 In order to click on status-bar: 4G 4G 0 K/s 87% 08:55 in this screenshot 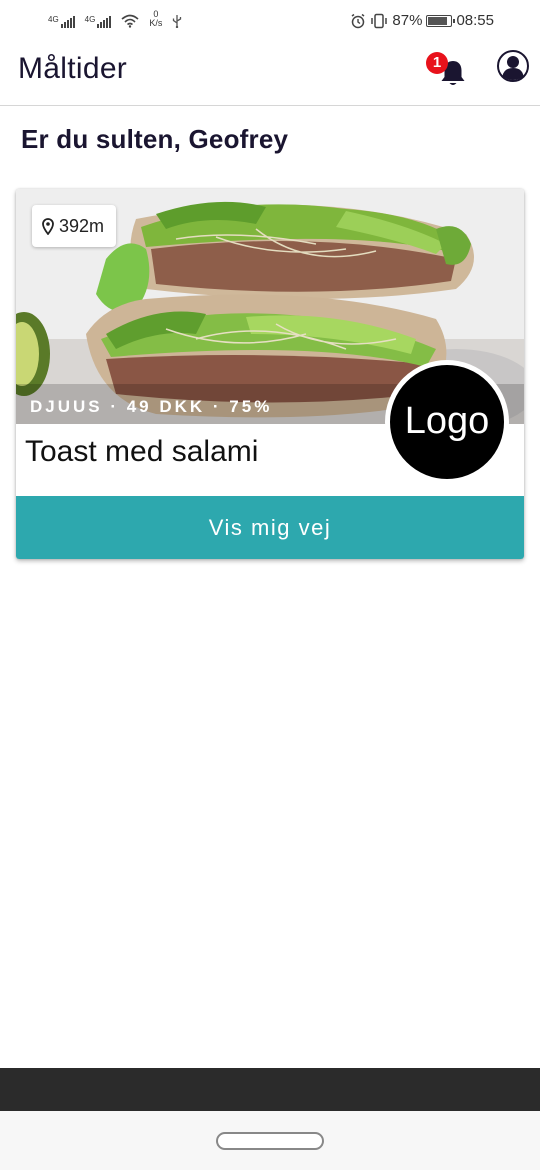, I will do `click(270, 22)`.